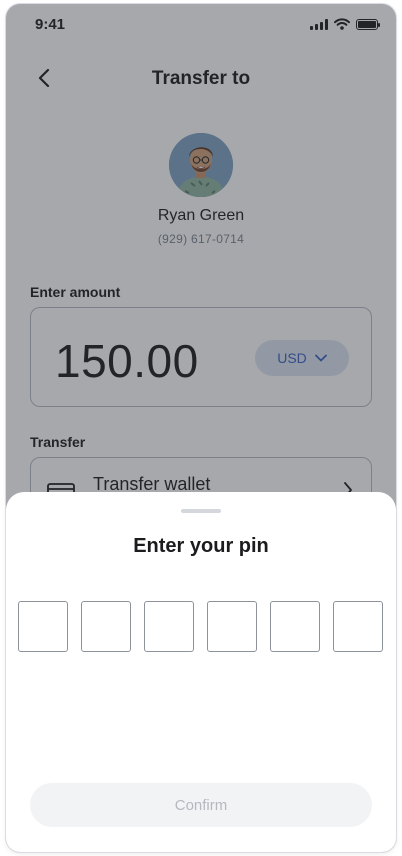 The image size is (402, 856). What do you see at coordinates (200, 626) in the screenshot?
I see `pin-input-row` at bounding box center [200, 626].